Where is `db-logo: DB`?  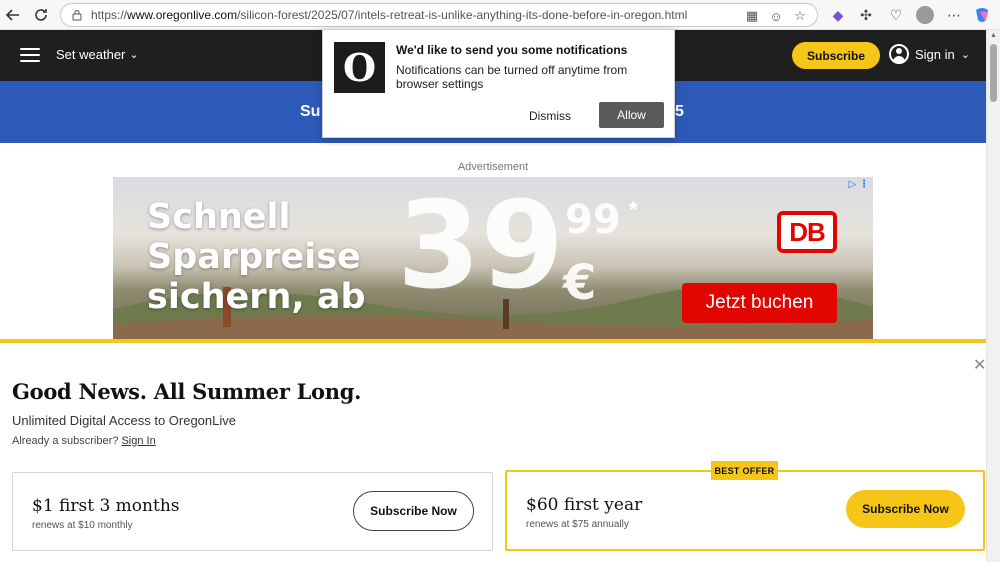
db-logo: DB is located at coordinates (807, 232).